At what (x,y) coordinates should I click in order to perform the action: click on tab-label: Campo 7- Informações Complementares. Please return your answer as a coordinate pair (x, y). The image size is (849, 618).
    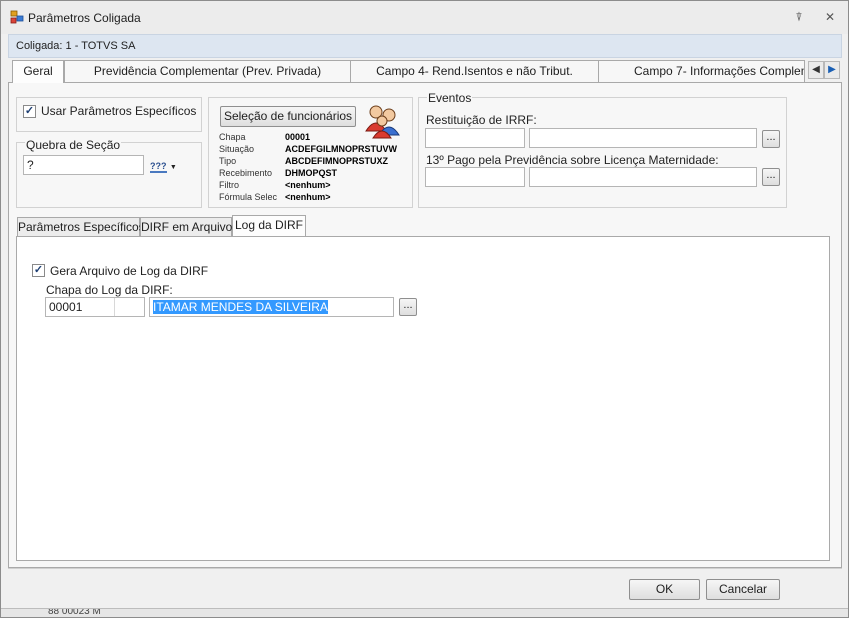
    Looking at the image, I should click on (719, 71).